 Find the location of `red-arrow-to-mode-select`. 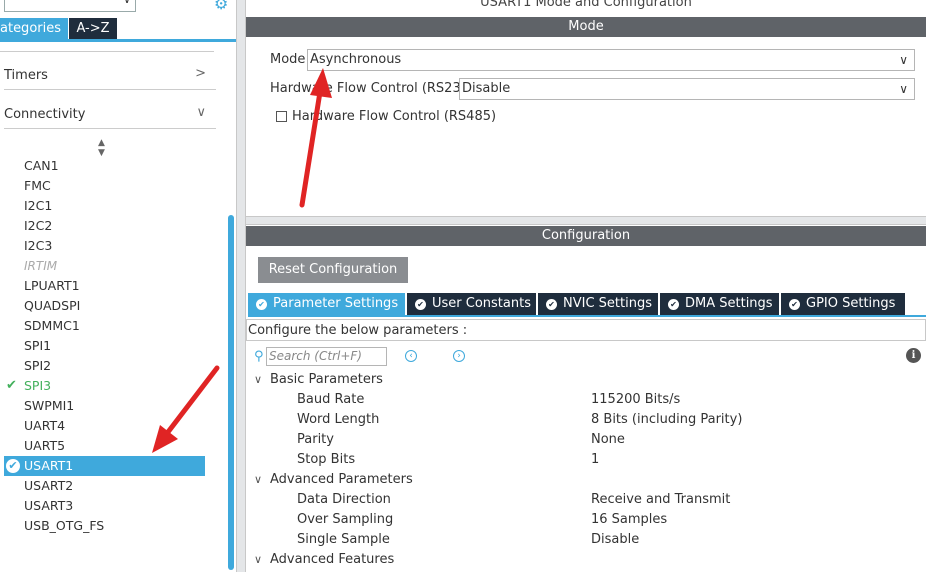

red-arrow-to-mode-select is located at coordinates (315, 138).